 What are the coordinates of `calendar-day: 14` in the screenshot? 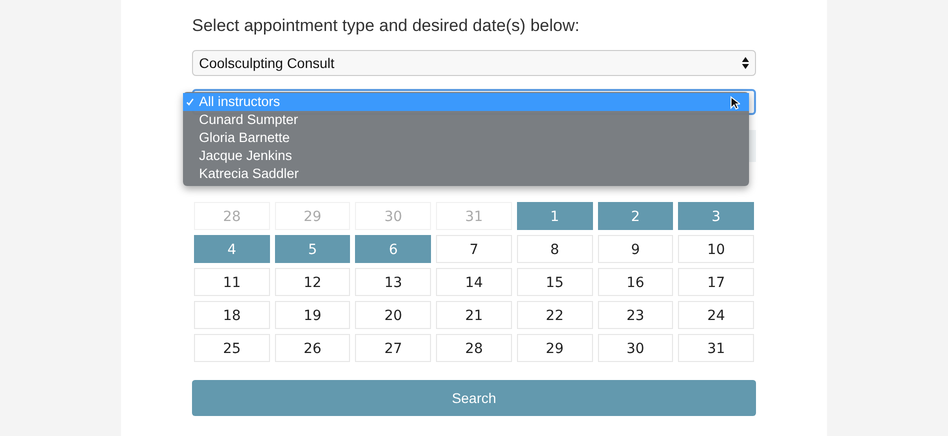 It's located at (474, 282).